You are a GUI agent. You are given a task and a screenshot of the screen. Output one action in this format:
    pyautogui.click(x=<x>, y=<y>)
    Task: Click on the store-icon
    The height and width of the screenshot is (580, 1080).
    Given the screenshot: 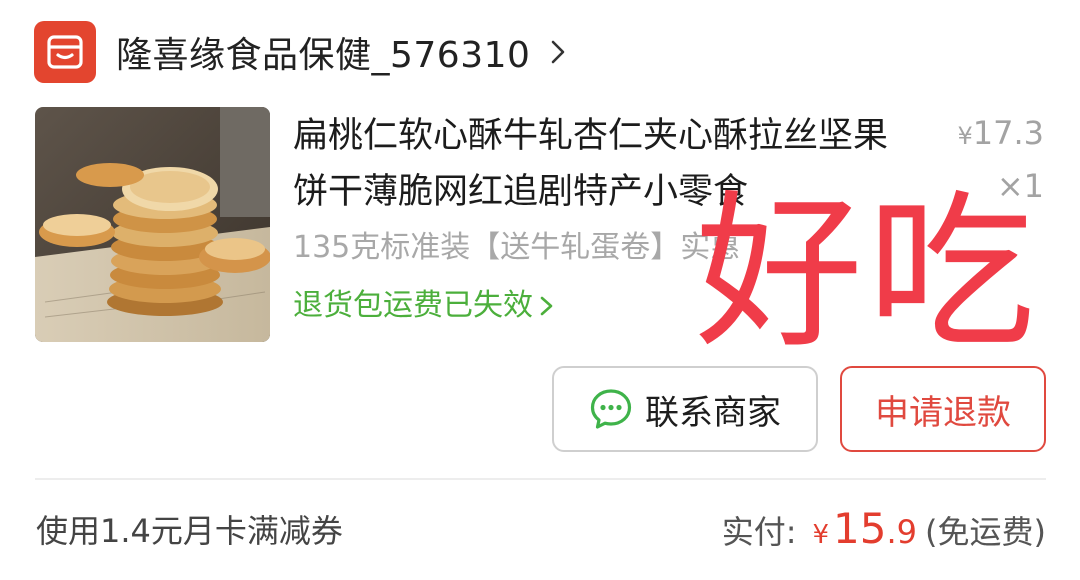 What is the action you would take?
    pyautogui.click(x=65, y=52)
    